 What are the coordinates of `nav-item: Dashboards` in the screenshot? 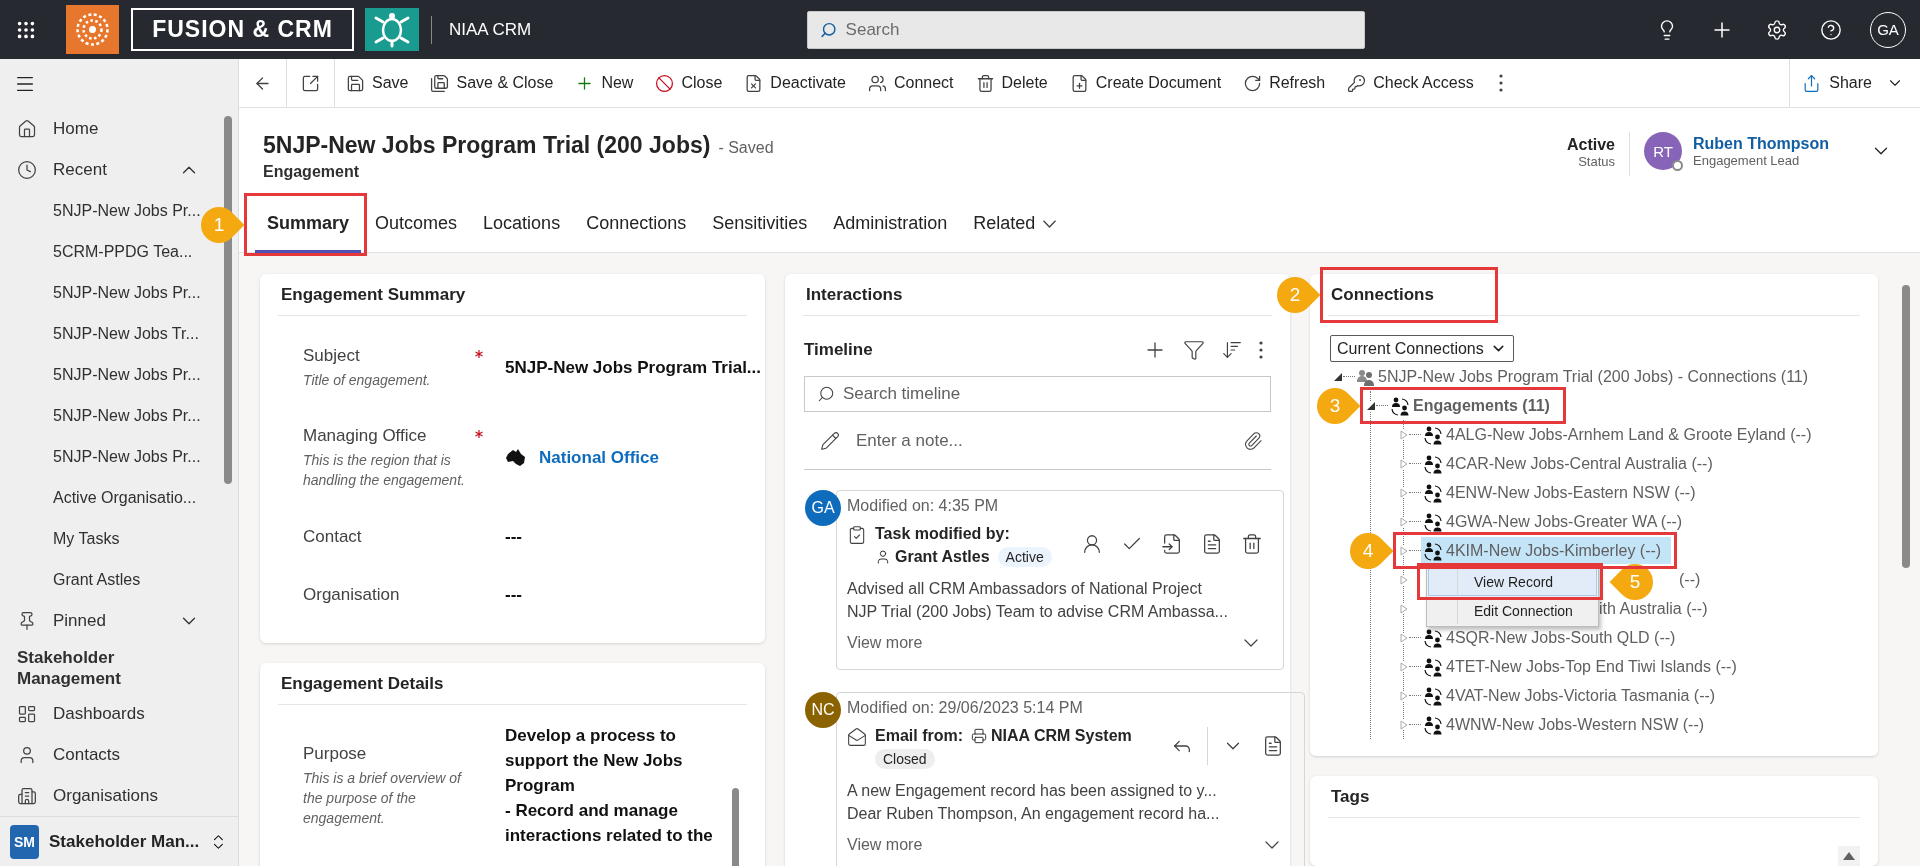 It's located at (119, 713).